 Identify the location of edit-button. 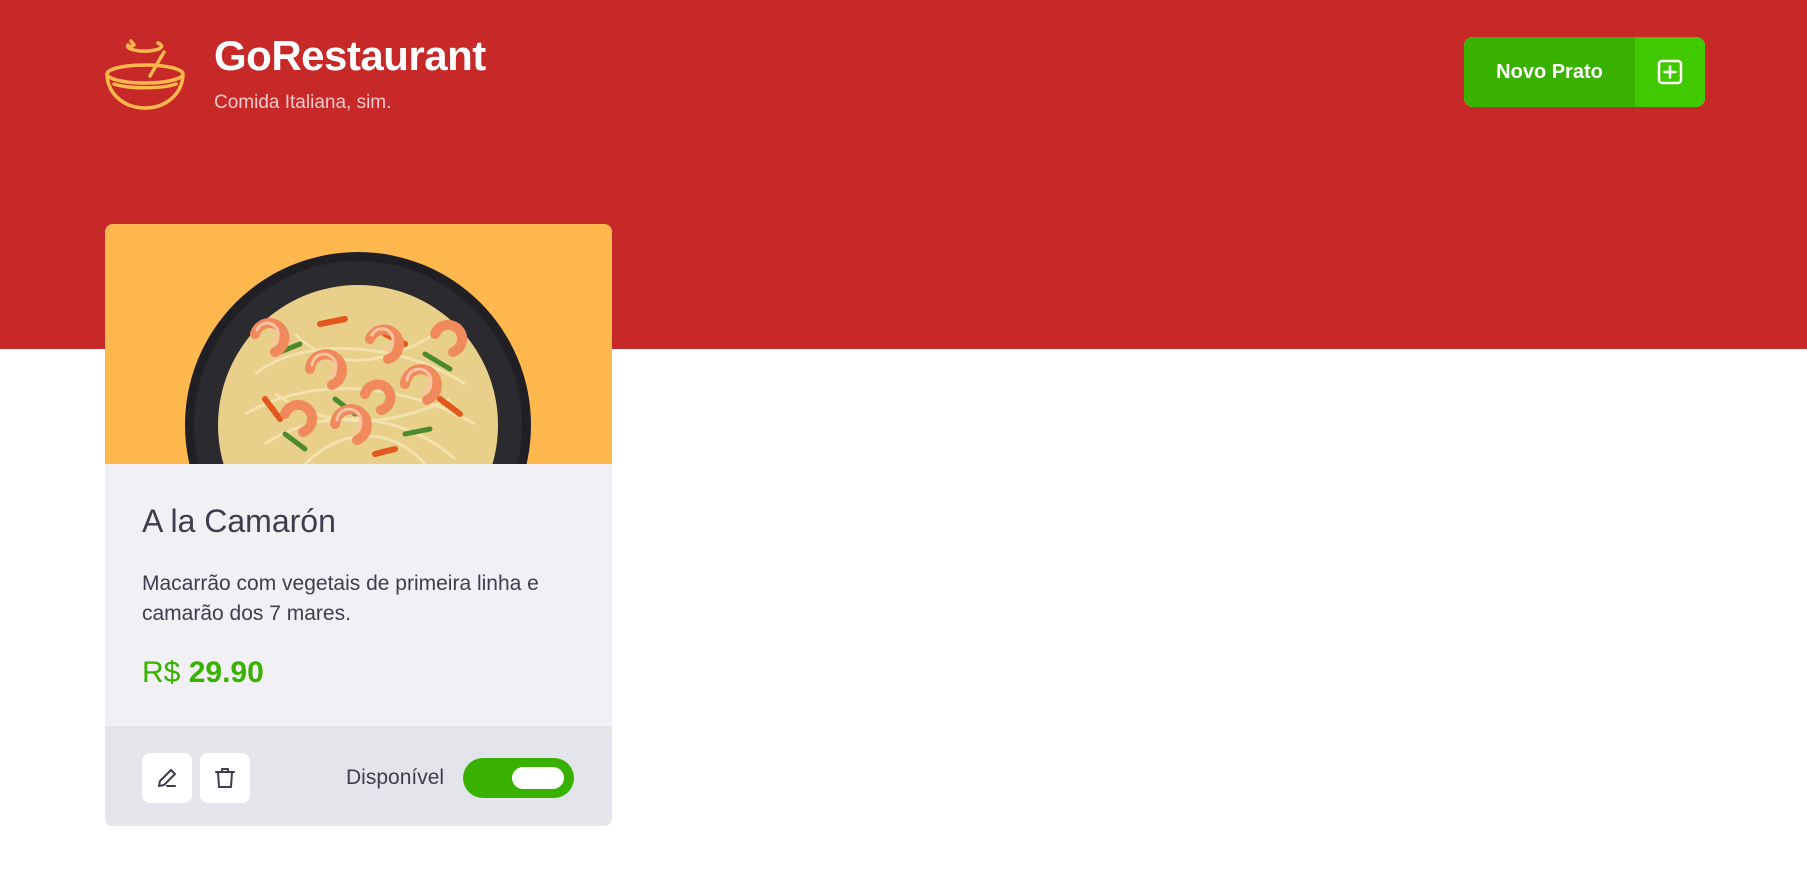
(167, 778).